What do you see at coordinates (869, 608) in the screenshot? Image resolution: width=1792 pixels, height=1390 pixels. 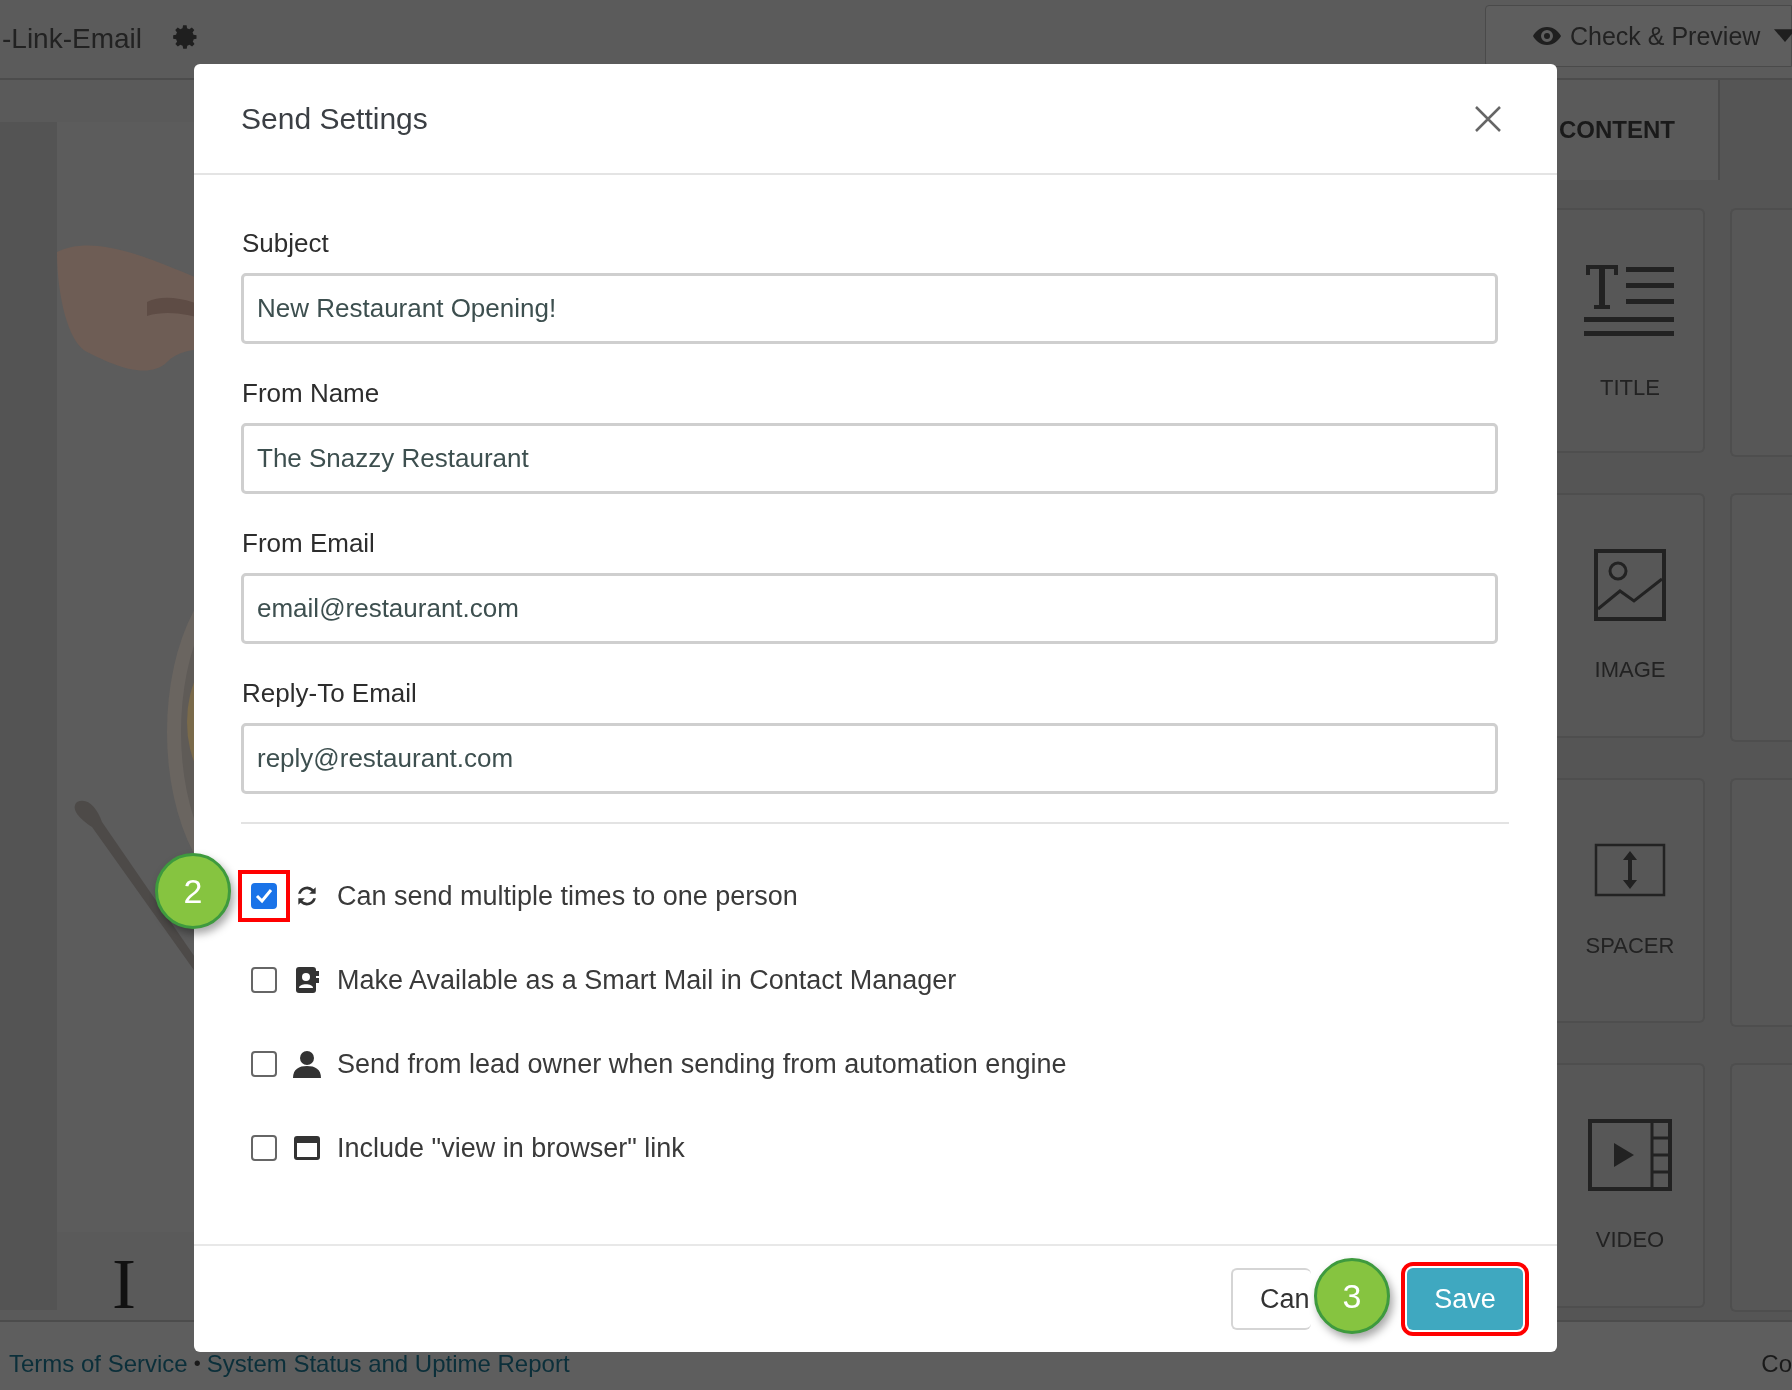 I see `text-field: email@restaurant.com` at bounding box center [869, 608].